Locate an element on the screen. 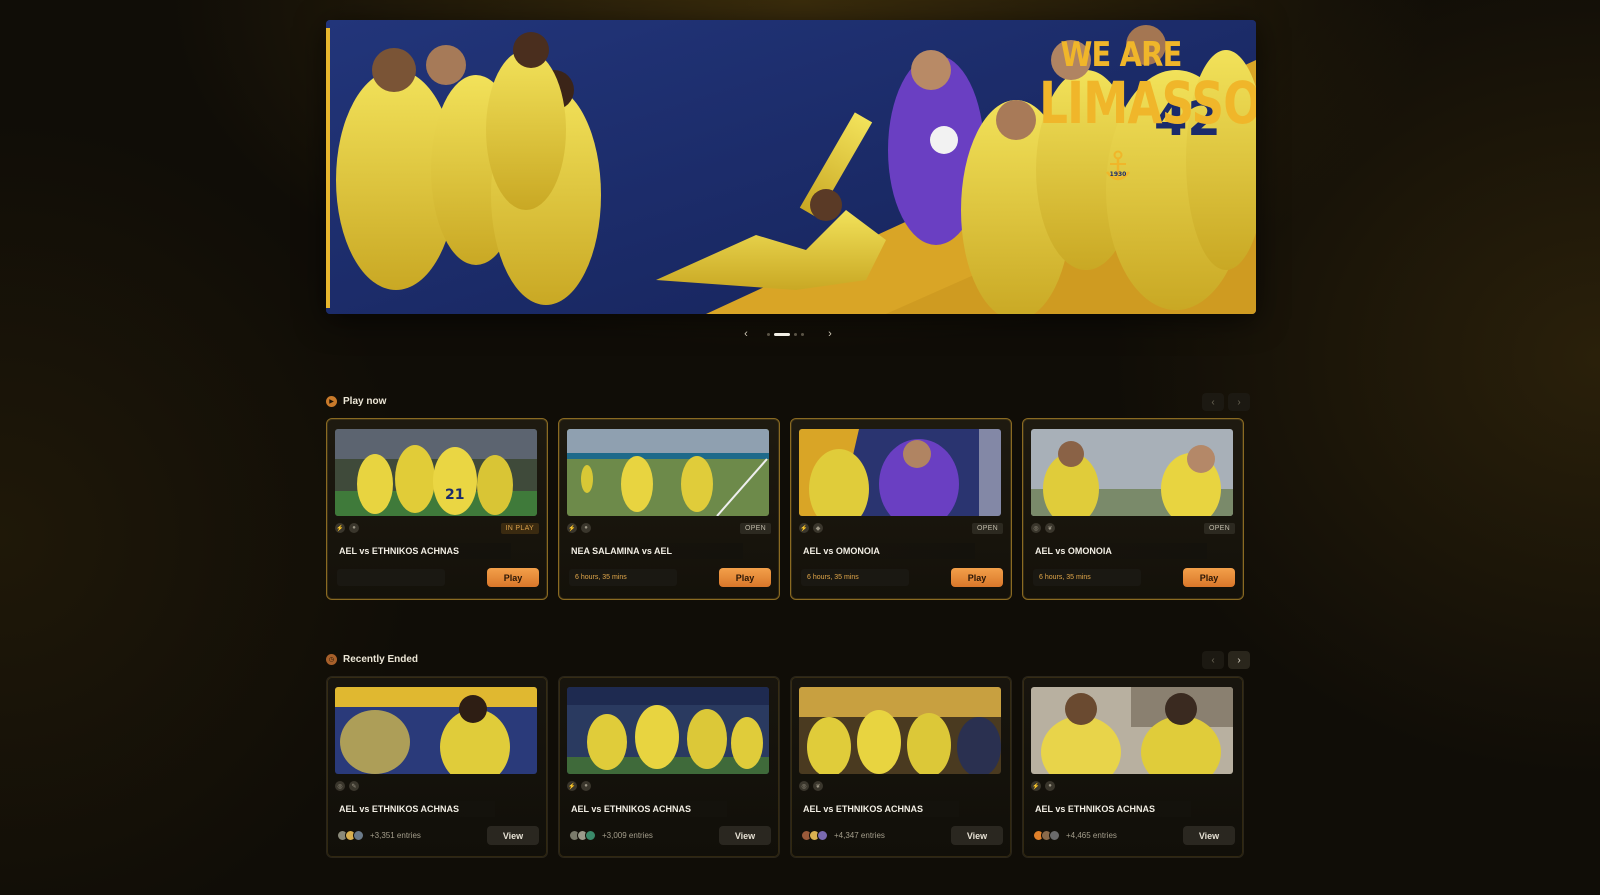 Image resolution: width=1600 pixels, height=895 pixels. play-now-prev-button: ‹ is located at coordinates (1213, 402).